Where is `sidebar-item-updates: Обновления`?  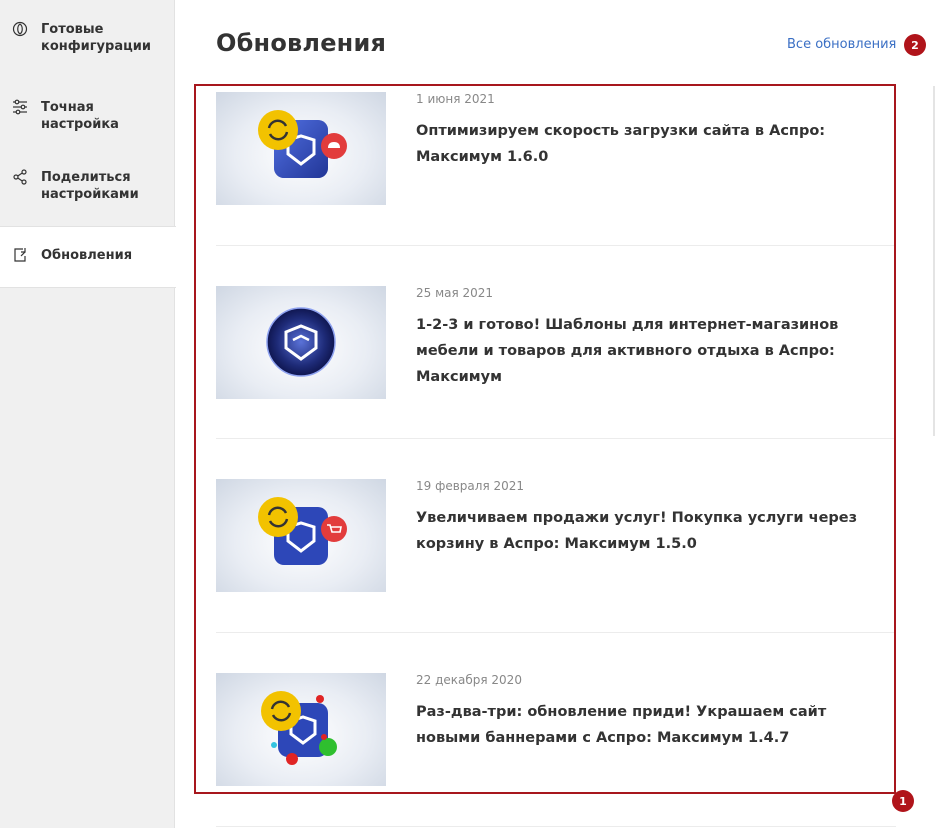
sidebar-item-updates: Обновления is located at coordinates (88, 257).